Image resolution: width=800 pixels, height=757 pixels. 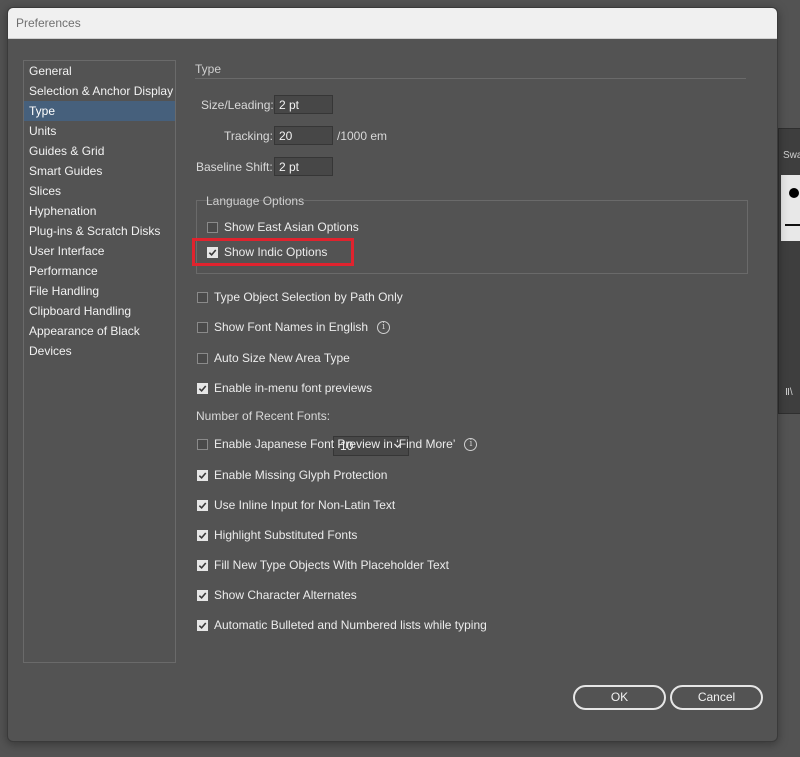 What do you see at coordinates (789, 271) in the screenshot?
I see `background-swatches-panel: Swa Ⅱ\` at bounding box center [789, 271].